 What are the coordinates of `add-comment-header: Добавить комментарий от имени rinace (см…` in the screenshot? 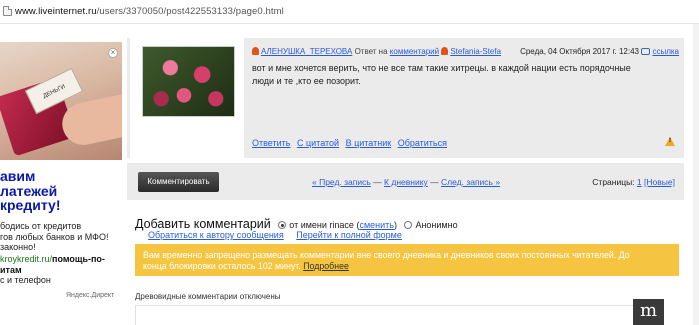 It's located at (296, 224).